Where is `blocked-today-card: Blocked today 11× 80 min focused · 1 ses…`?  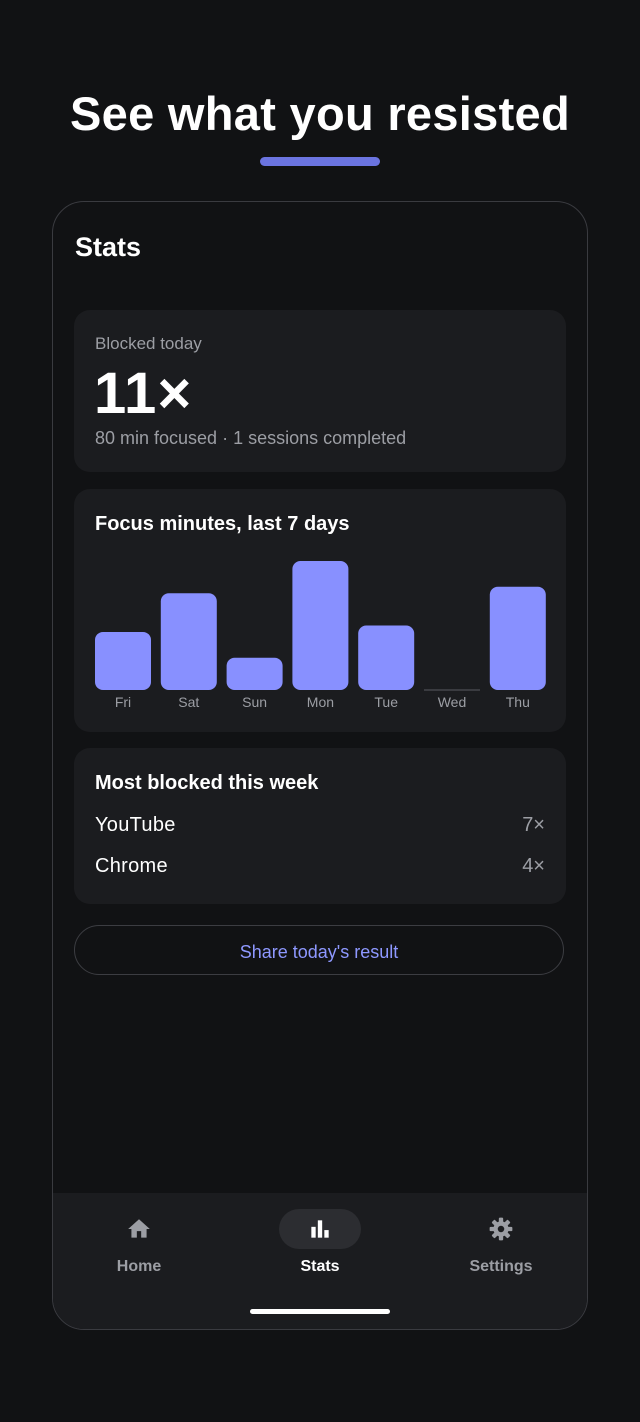 blocked-today-card: Blocked today 11× 80 min focused · 1 ses… is located at coordinates (320, 391).